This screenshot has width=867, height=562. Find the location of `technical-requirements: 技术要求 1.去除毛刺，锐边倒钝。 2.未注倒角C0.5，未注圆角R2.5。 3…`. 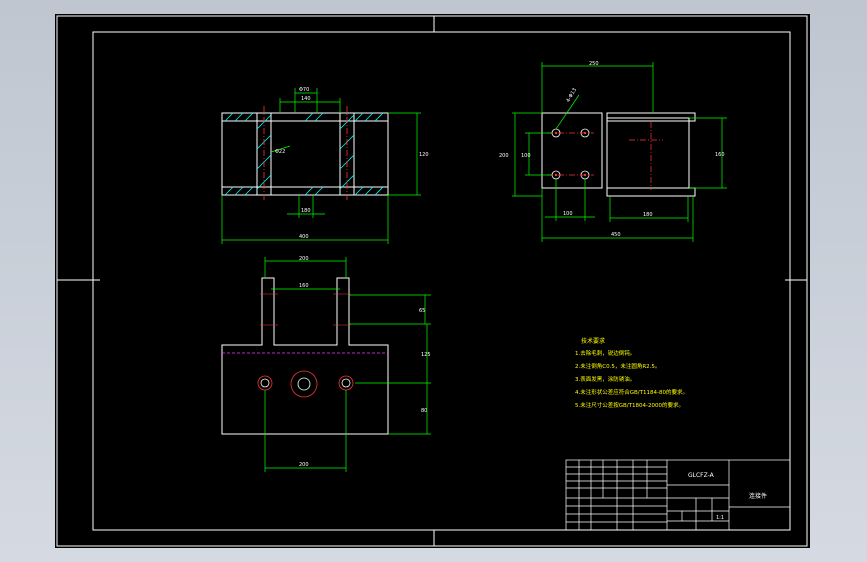

technical-requirements: 技术要求 1.去除毛刺，锐边倒钝。 2.未注倒角C0.5，未注圆角R2.5。 3… is located at coordinates (631, 373).